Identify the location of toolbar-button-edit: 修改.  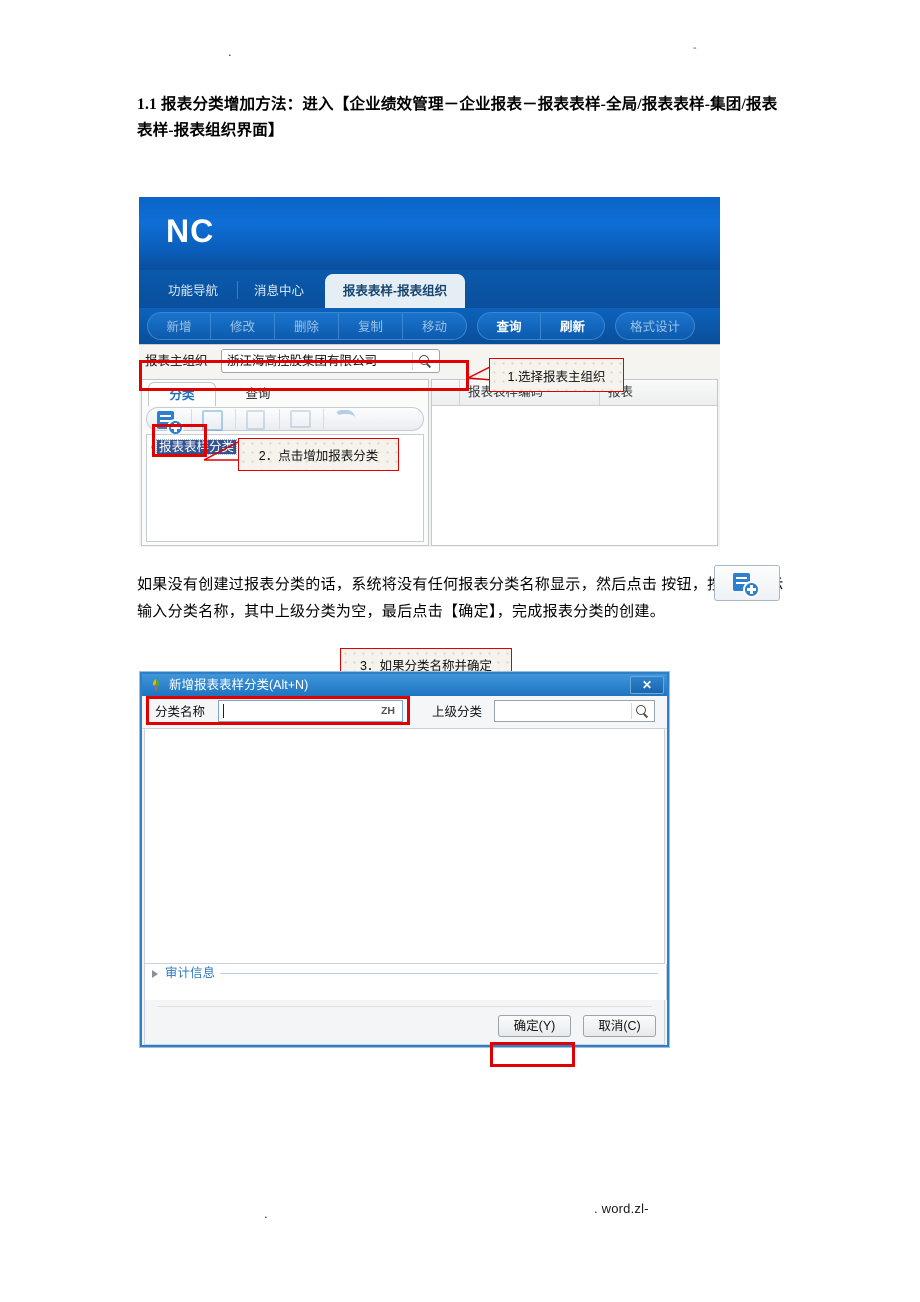
(243, 326).